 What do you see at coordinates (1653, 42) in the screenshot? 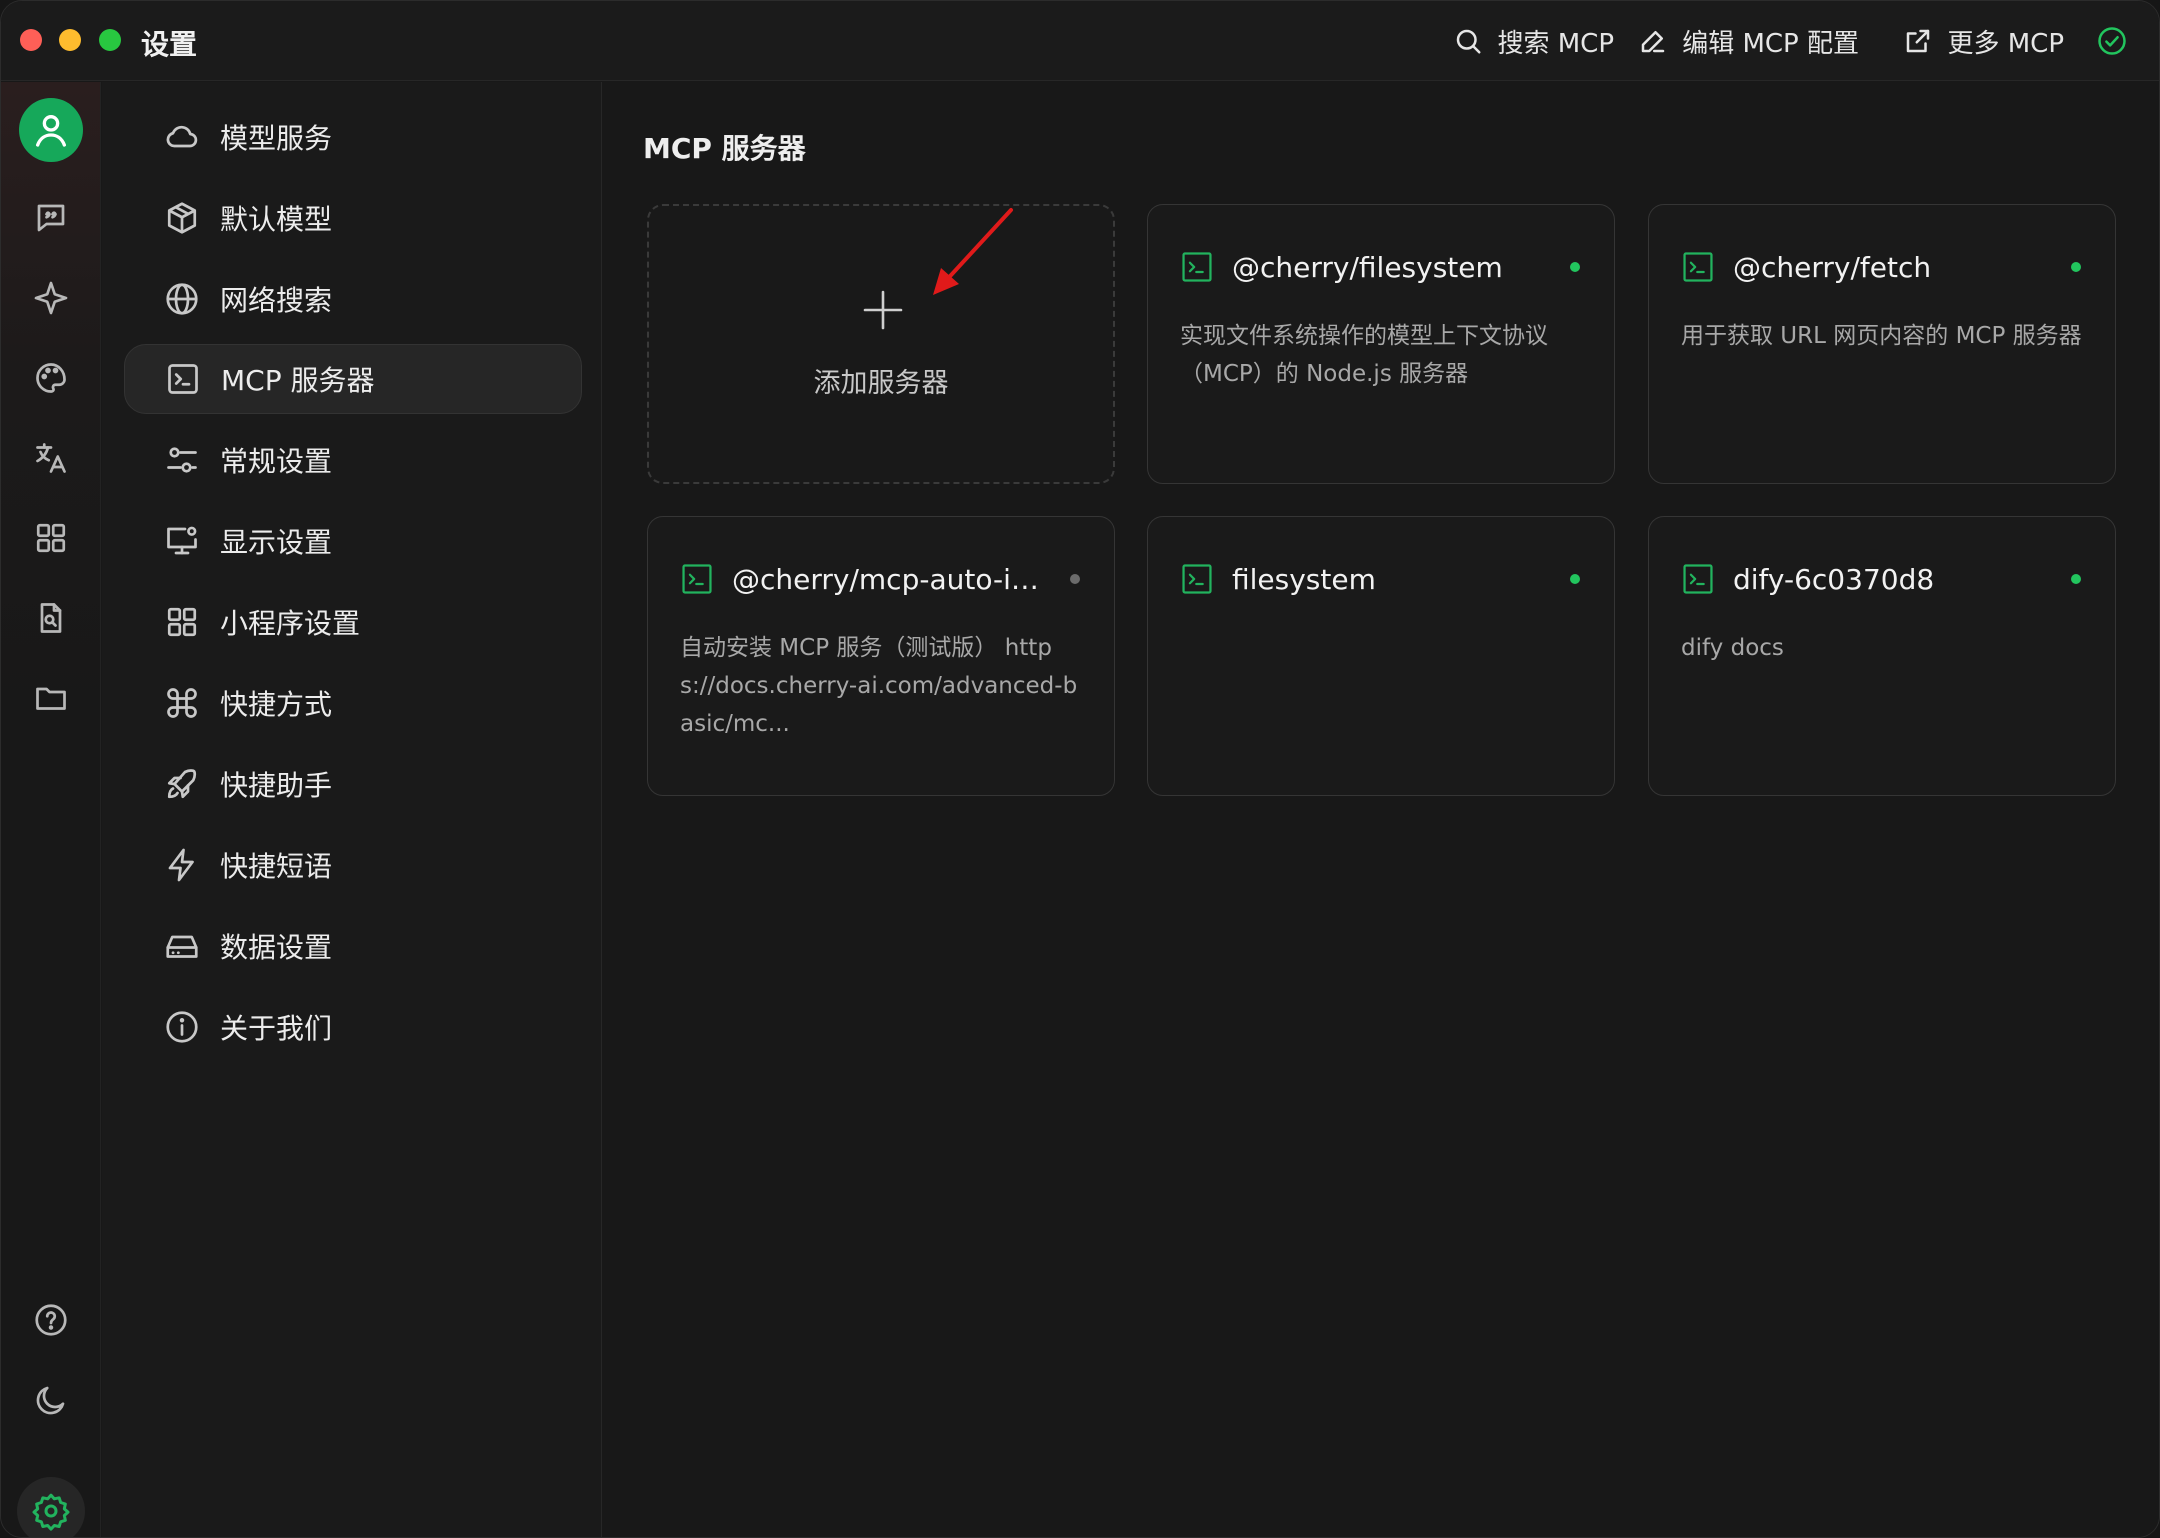
I see `pencil-icon` at bounding box center [1653, 42].